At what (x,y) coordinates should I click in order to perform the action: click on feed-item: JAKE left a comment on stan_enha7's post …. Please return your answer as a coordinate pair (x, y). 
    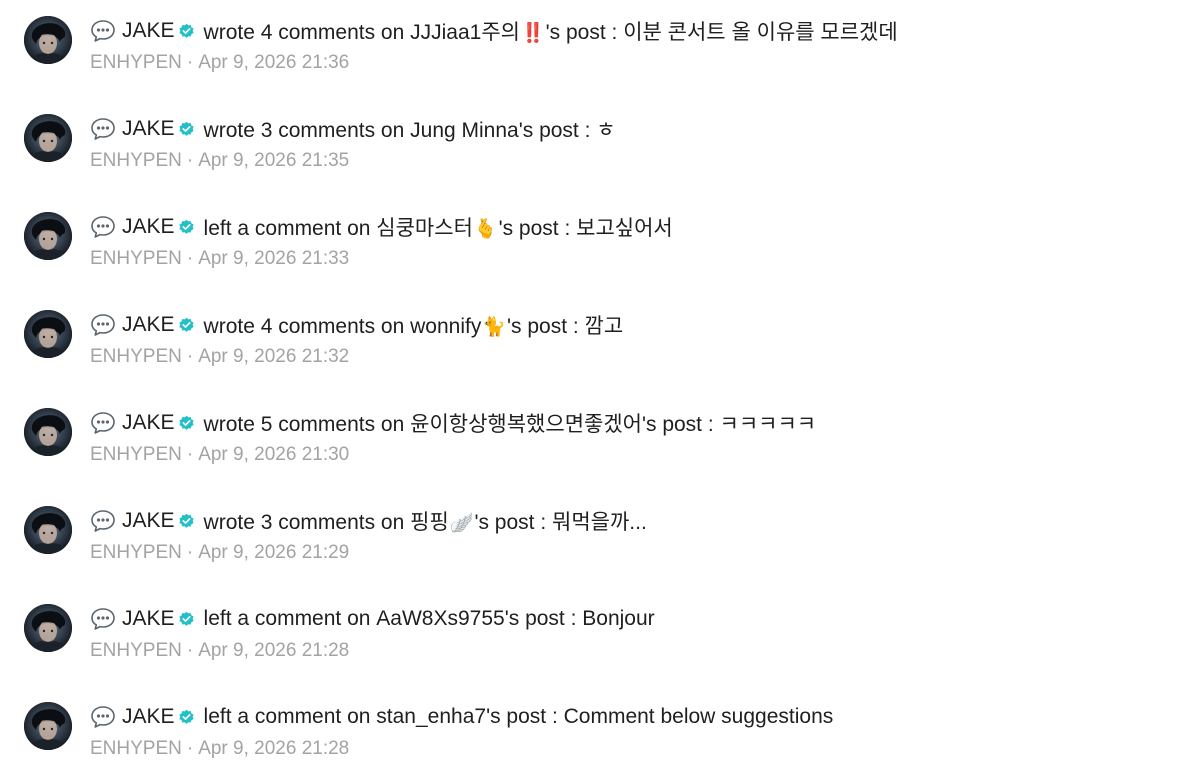
    Looking at the image, I should click on (599, 743).